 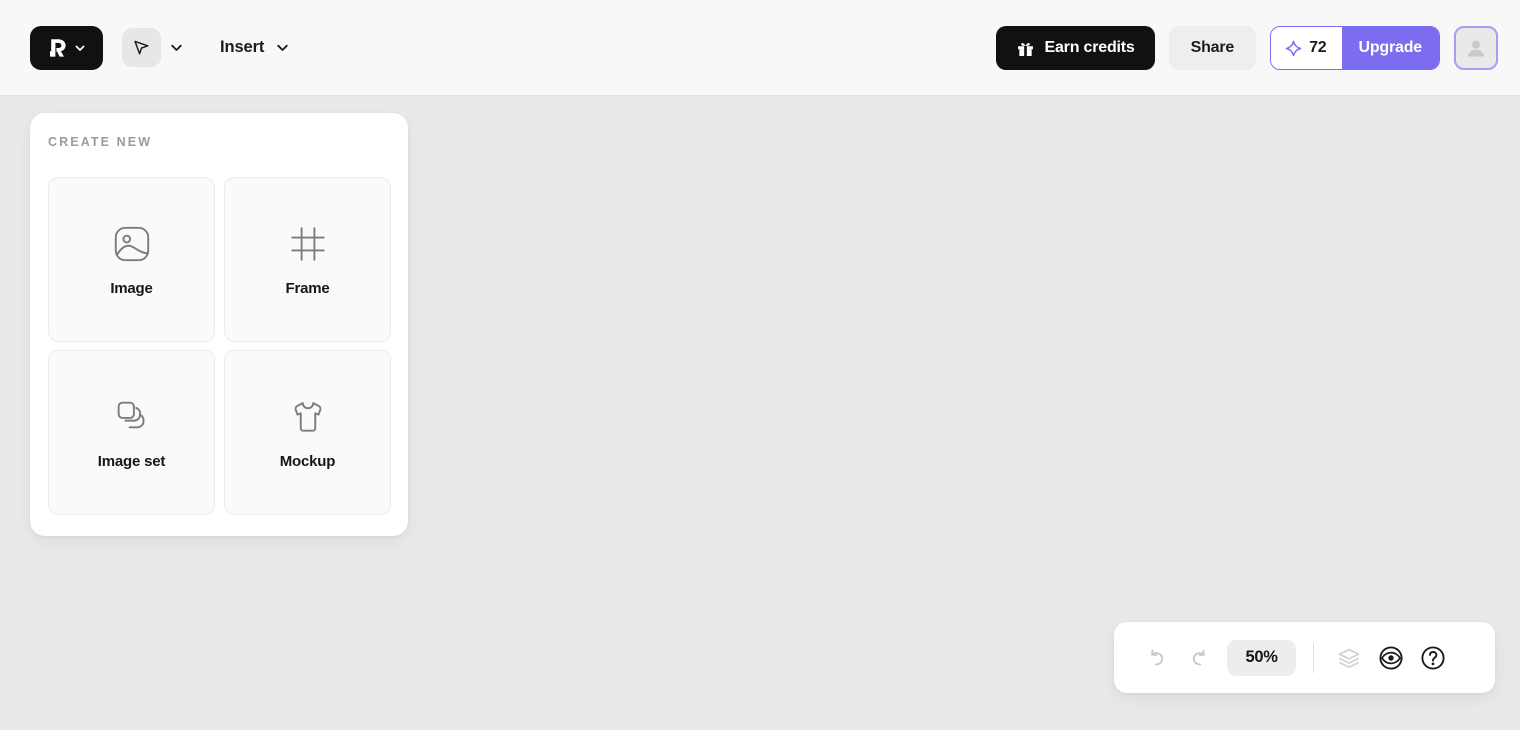 I want to click on upgrade-button: Upgrade, so click(x=1390, y=48).